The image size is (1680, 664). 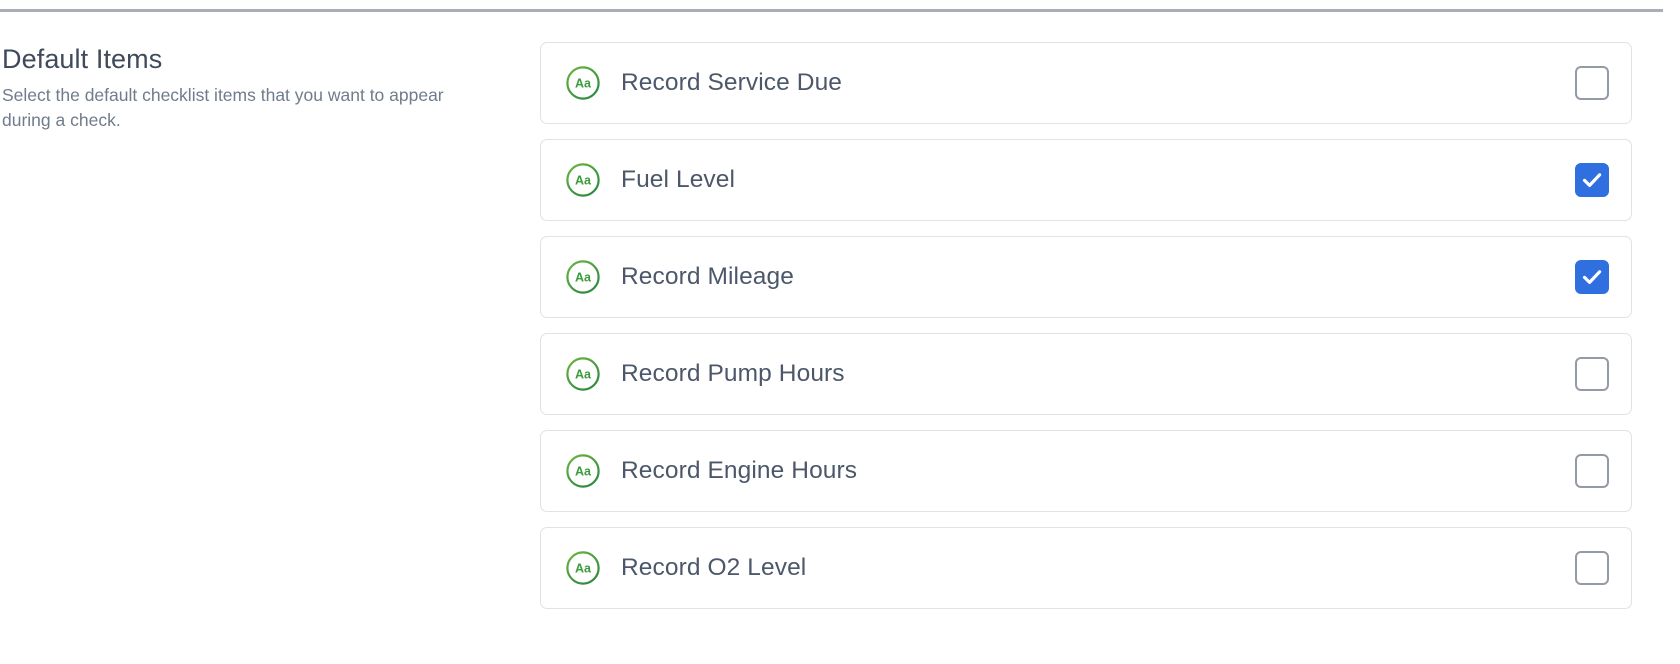 What do you see at coordinates (733, 373) in the screenshot?
I see `checklist-item-label: Record Pump Hours` at bounding box center [733, 373].